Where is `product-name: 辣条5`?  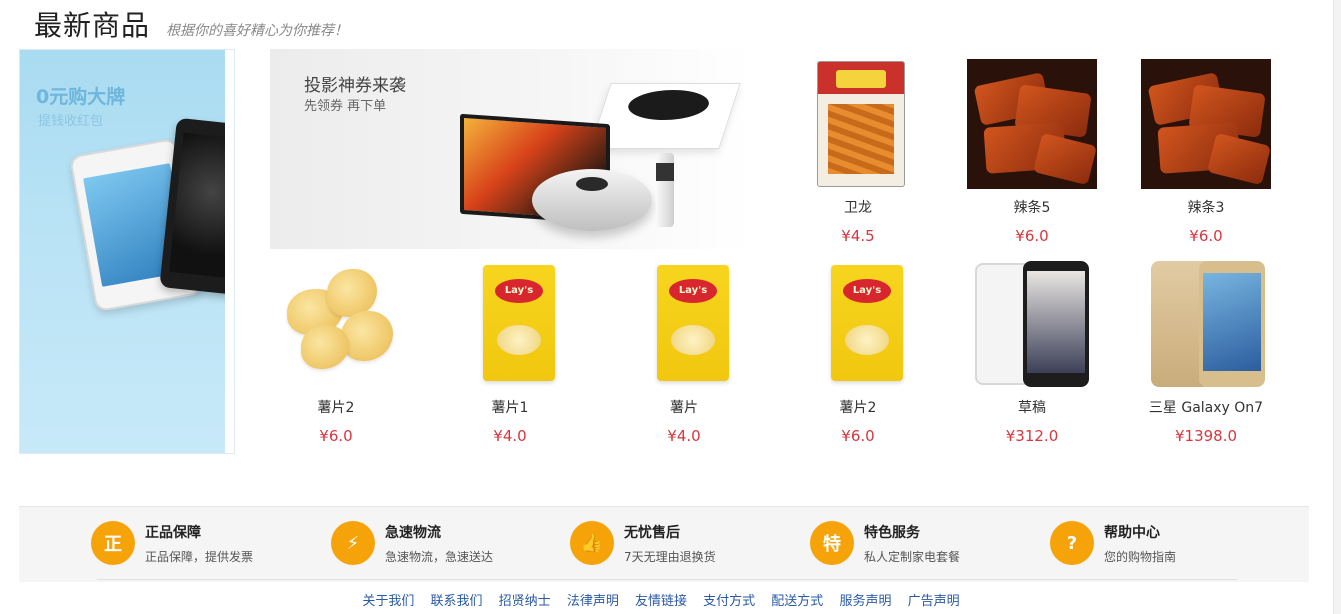
product-name: 辣条5 is located at coordinates (1032, 206).